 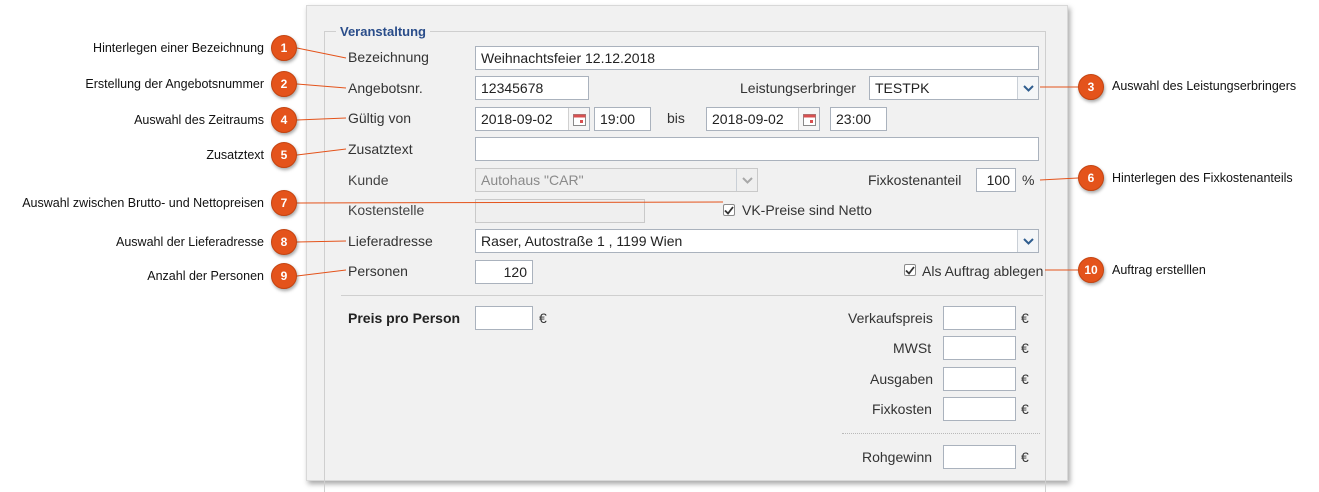 I want to click on callout-badge: 3, so click(x=1091, y=87).